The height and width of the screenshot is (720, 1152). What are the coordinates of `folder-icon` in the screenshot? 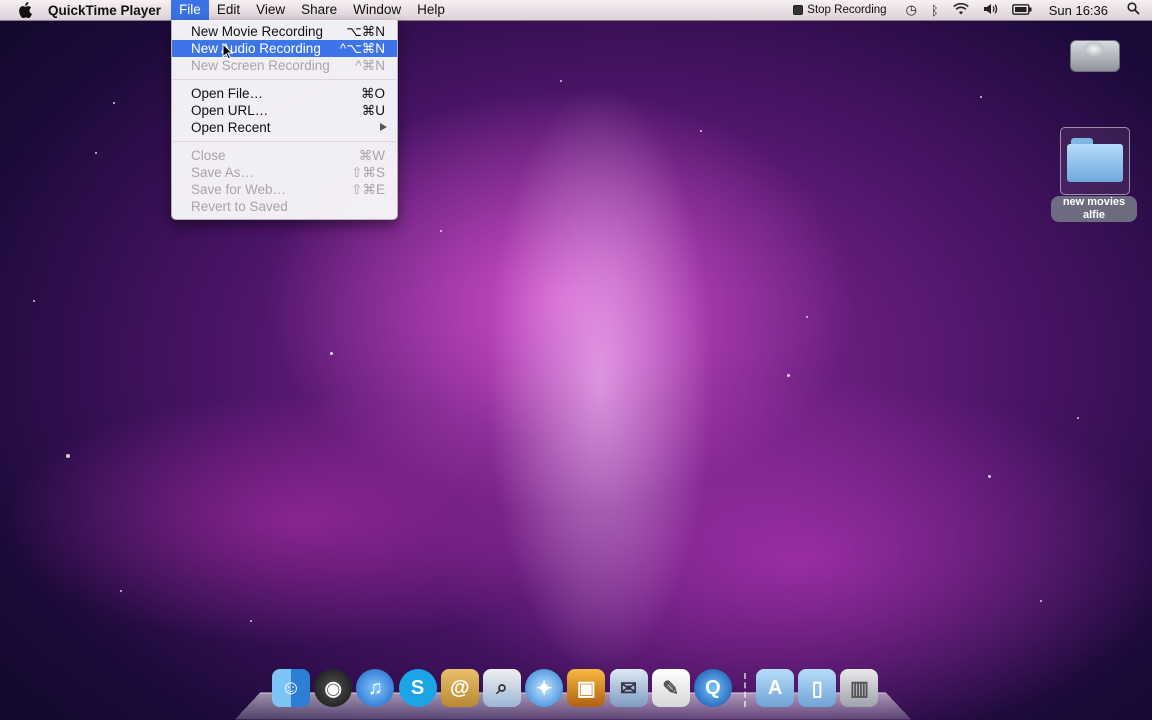 It's located at (1095, 160).